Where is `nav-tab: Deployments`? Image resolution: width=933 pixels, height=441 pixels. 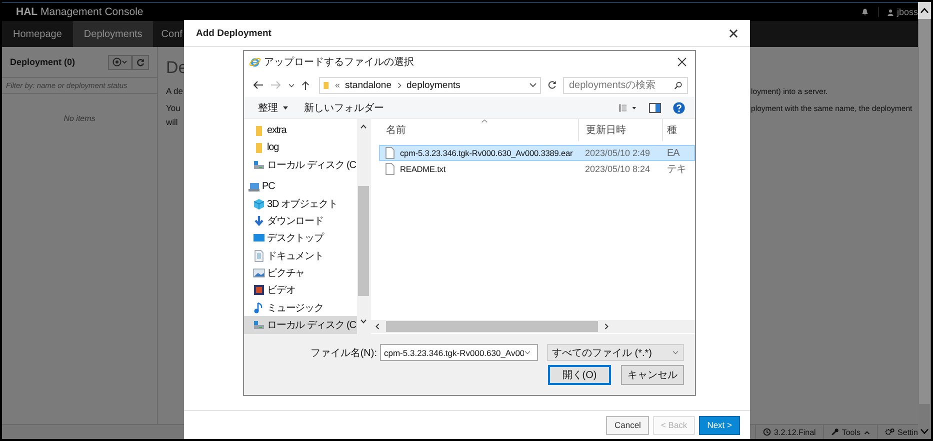 nav-tab: Deployments is located at coordinates (113, 34).